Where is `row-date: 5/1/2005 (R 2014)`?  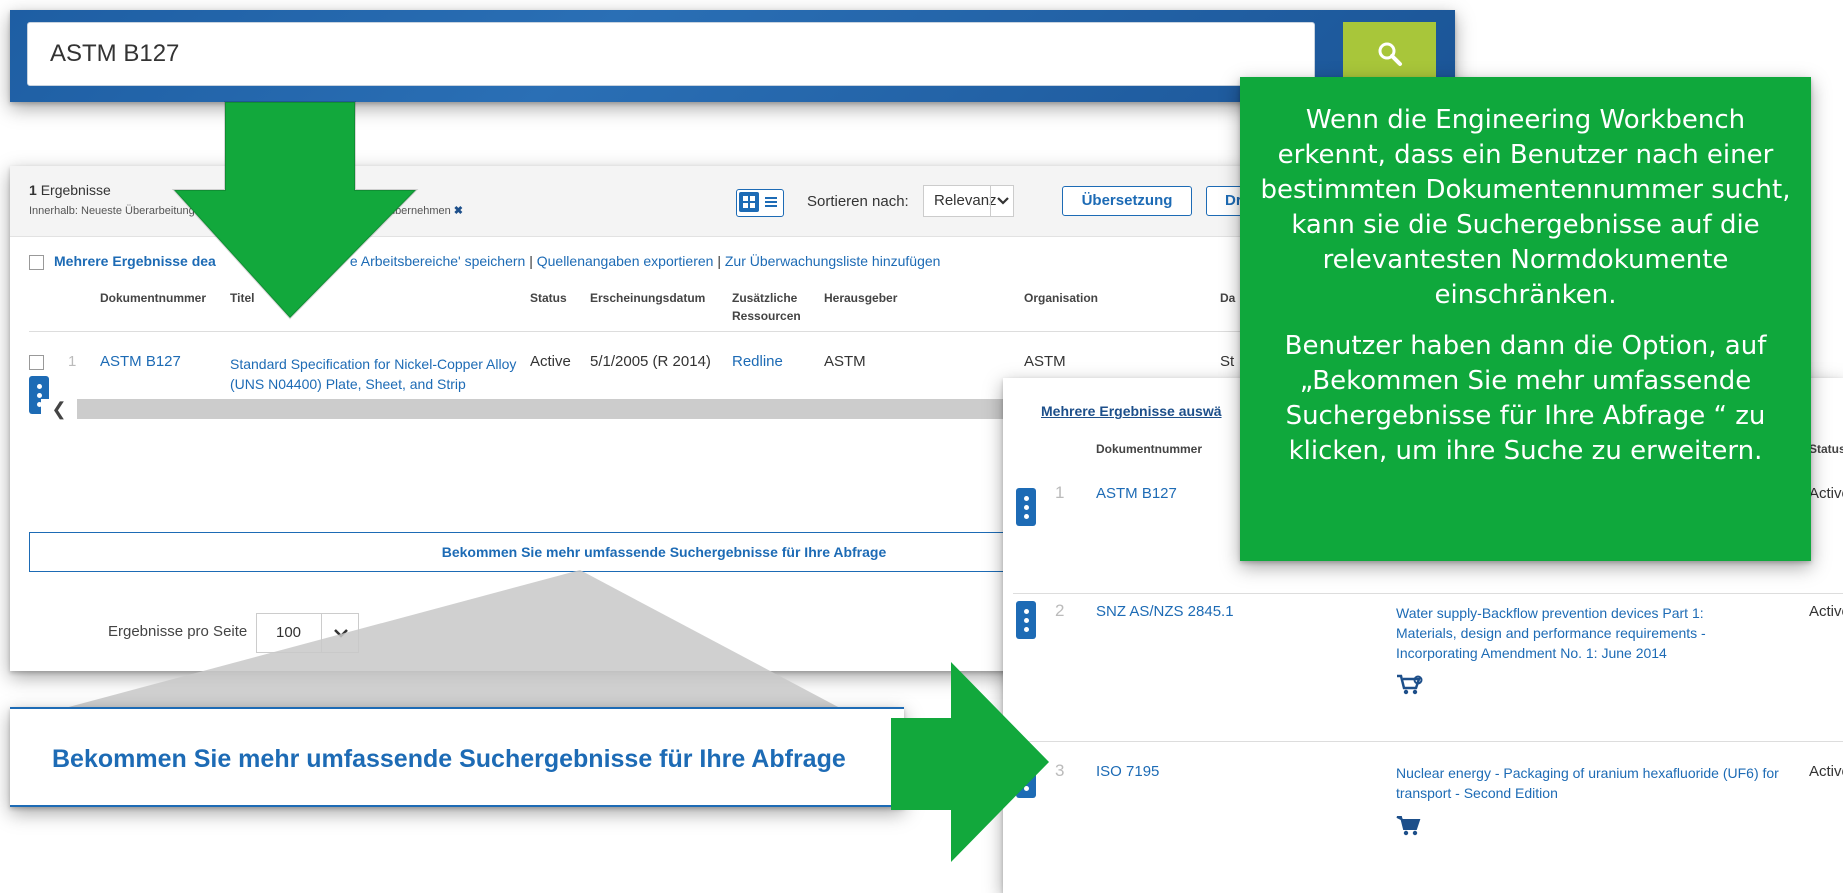 row-date: 5/1/2005 (R 2014) is located at coordinates (650, 361).